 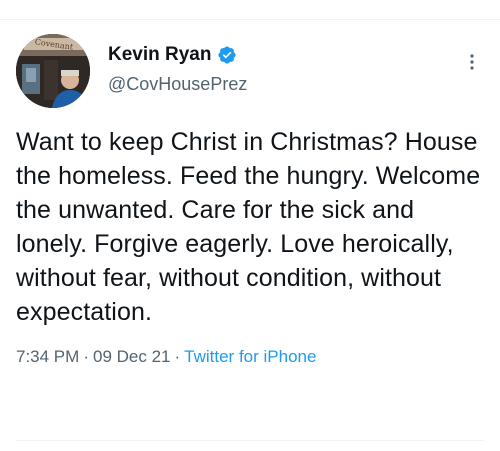 I want to click on top-divider, so click(x=250, y=19).